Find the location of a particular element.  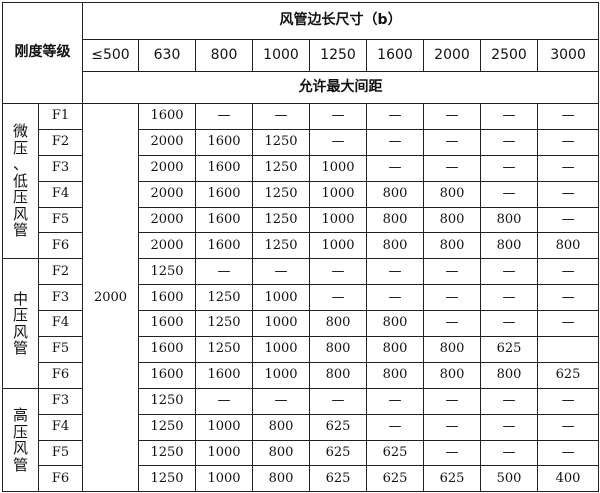

spacing-cell: 500 is located at coordinates (509, 479).